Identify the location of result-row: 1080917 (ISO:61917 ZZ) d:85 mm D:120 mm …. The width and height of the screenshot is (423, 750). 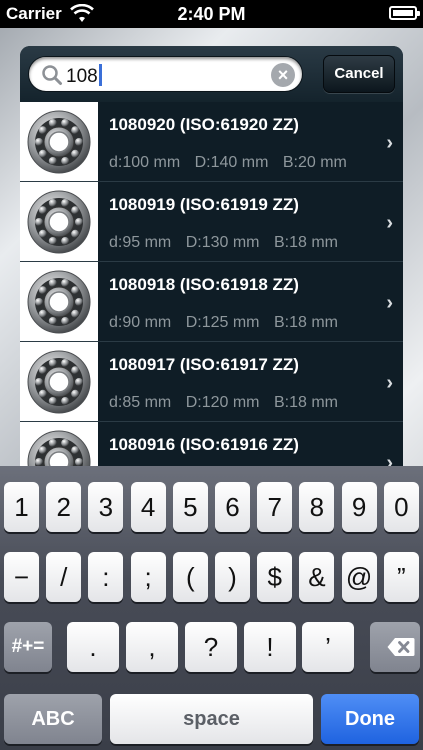
(211, 382).